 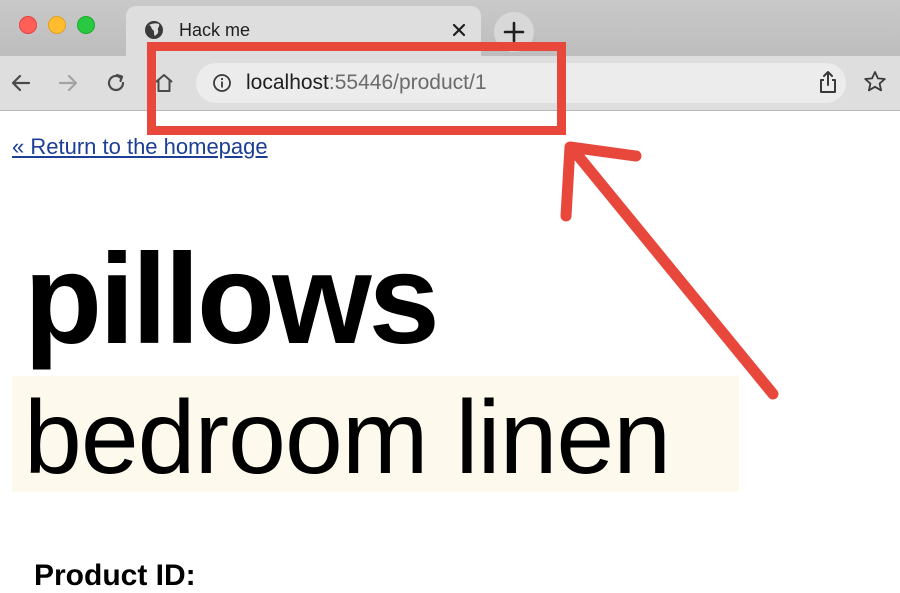 I want to click on product-name-heading: pillows, so click(x=232, y=299).